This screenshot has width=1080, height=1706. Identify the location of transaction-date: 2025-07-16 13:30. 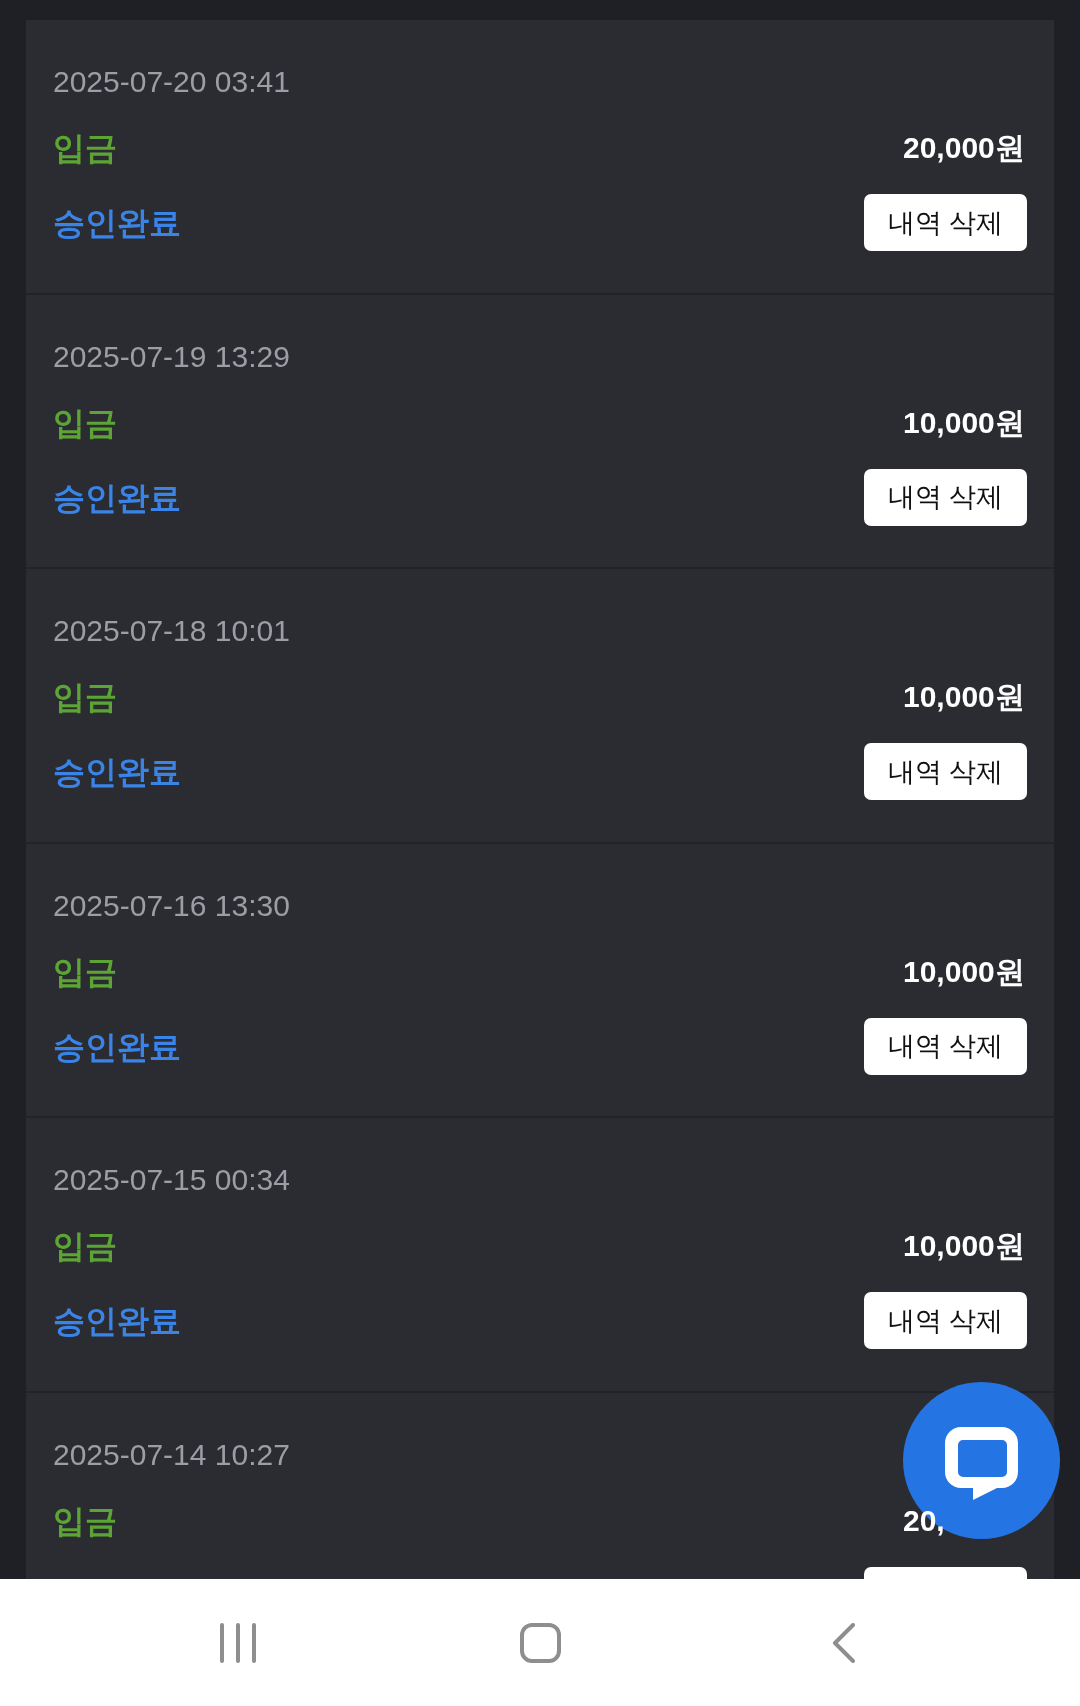
(171, 905).